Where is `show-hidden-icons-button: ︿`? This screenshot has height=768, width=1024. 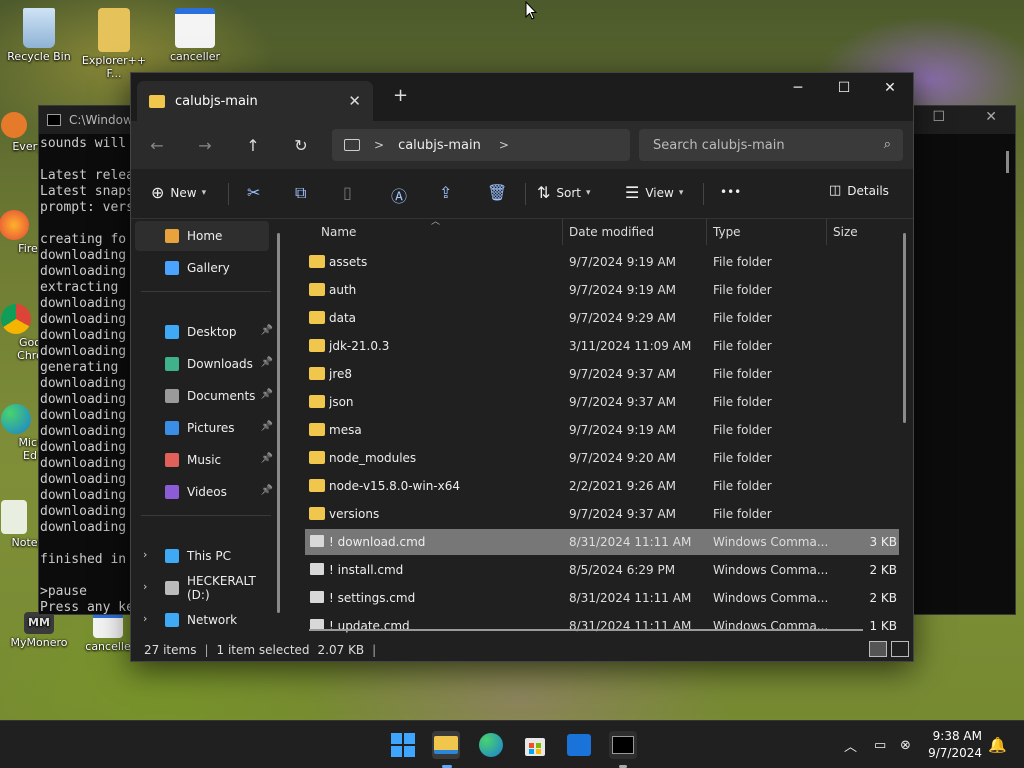 show-hidden-icons-button: ︿ is located at coordinates (850, 744).